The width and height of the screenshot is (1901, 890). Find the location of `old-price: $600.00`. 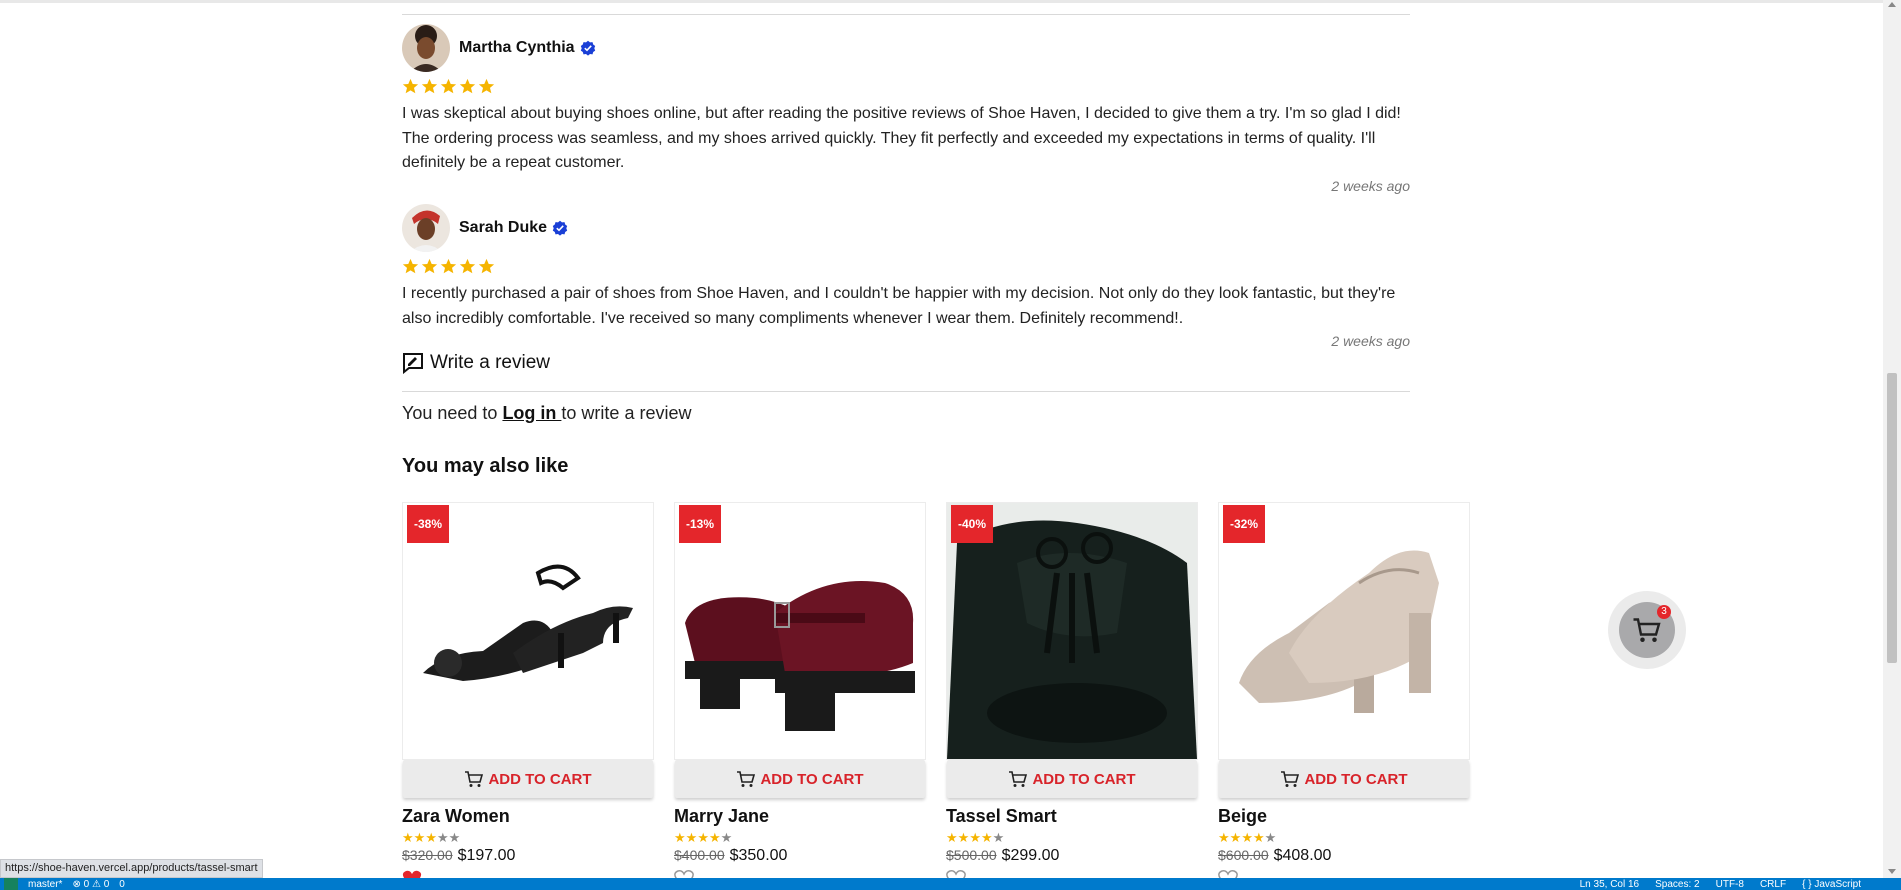

old-price: $600.00 is located at coordinates (1243, 855).